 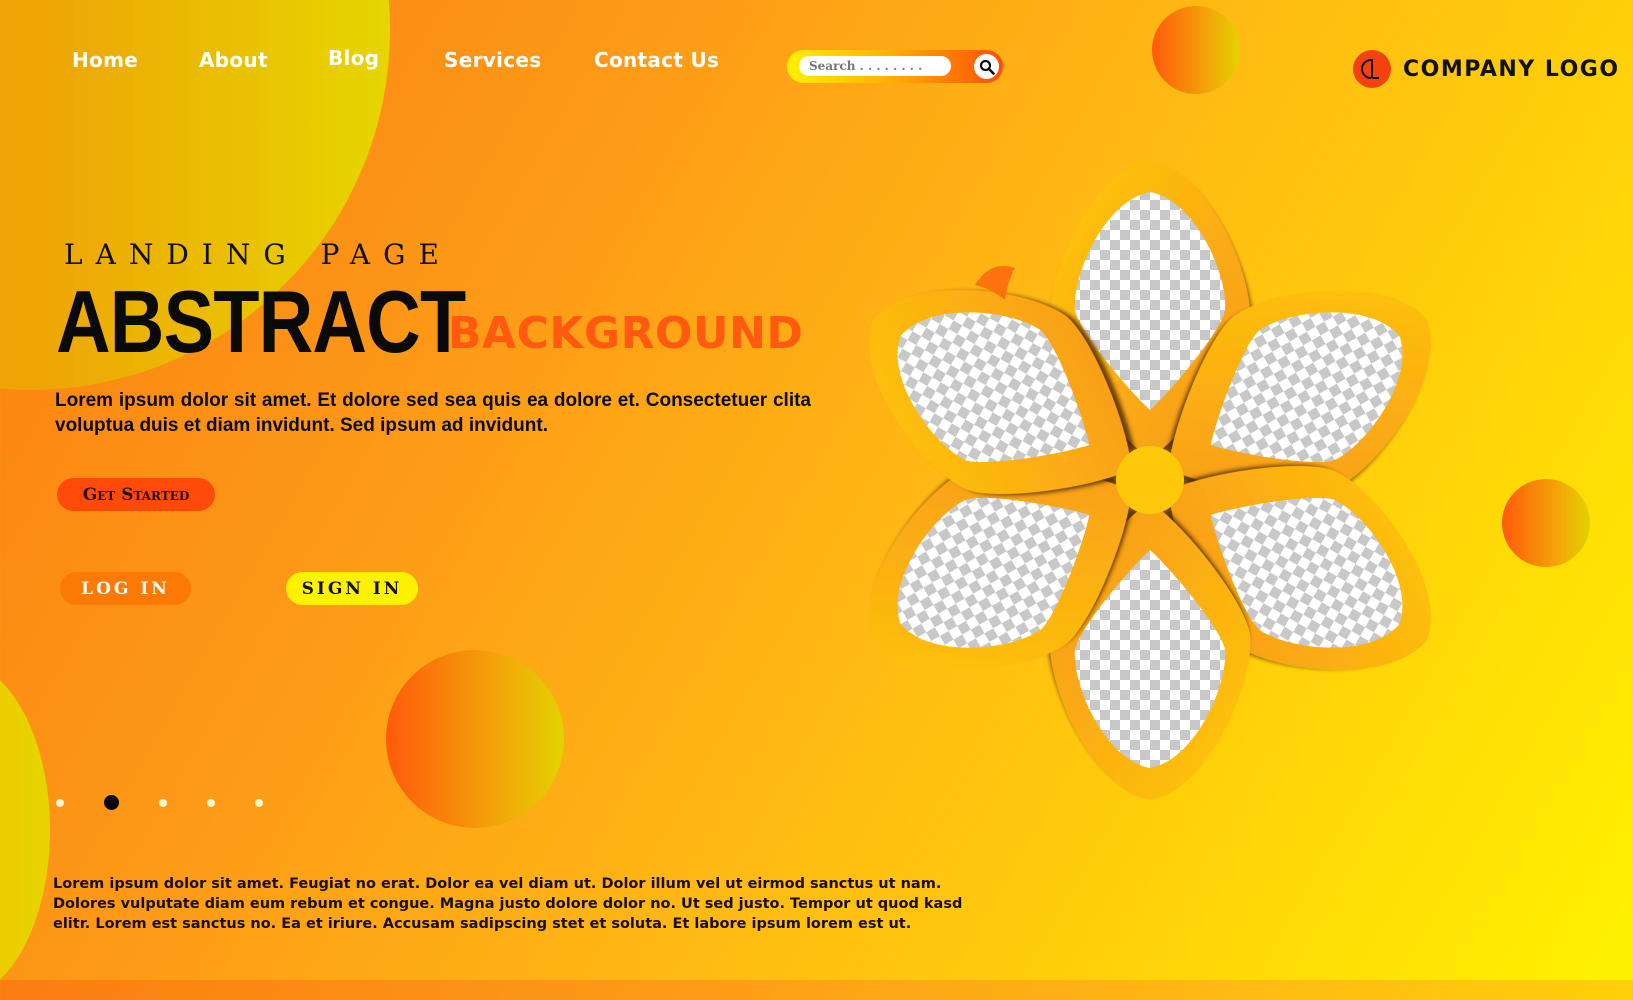 What do you see at coordinates (105, 60) in the screenshot?
I see `nav-home: Home` at bounding box center [105, 60].